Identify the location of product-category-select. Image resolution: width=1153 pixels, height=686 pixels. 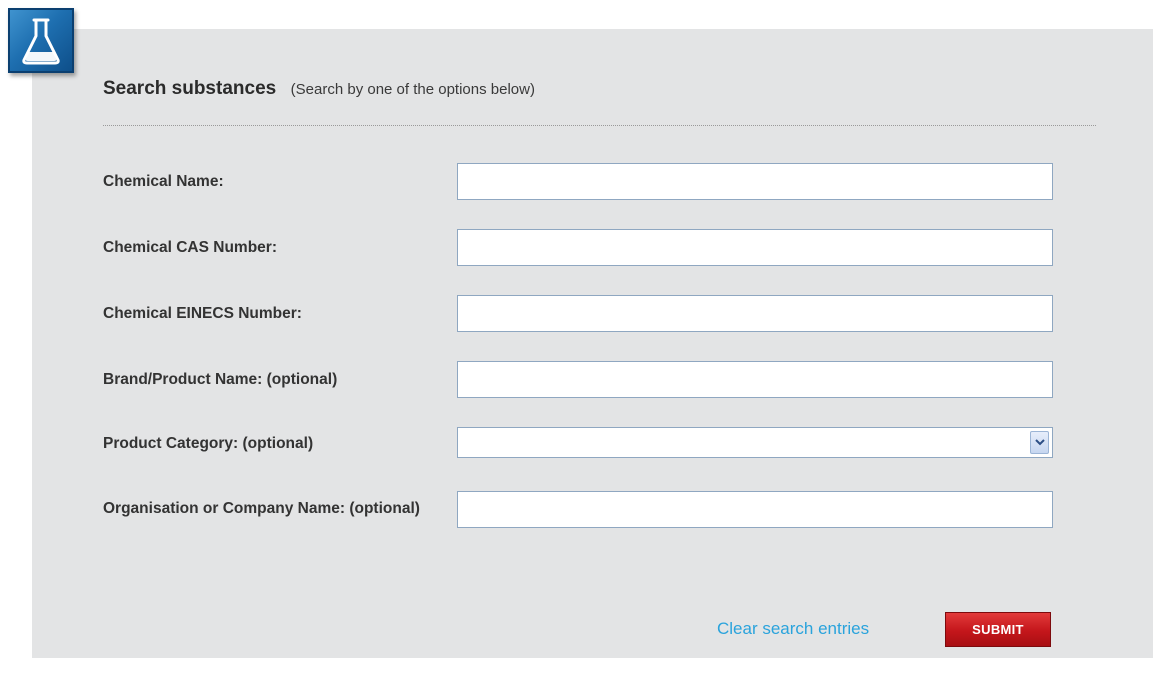
(755, 442).